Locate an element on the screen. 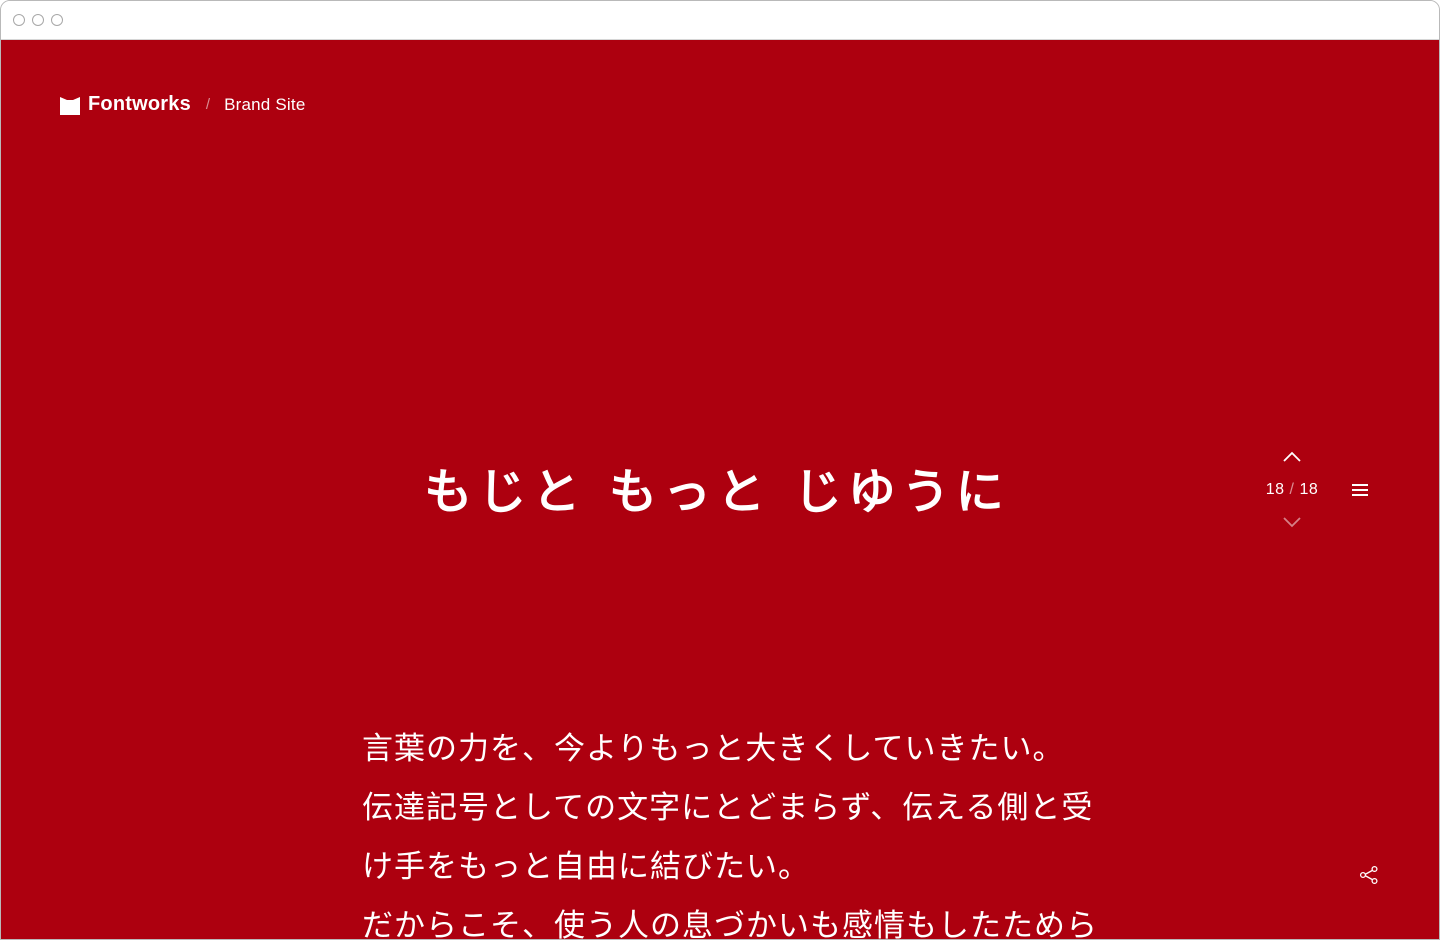 The height and width of the screenshot is (940, 1440). intro-line: 言葉の力を、今よりもっと大きくしていきたい。 is located at coordinates (713, 749).